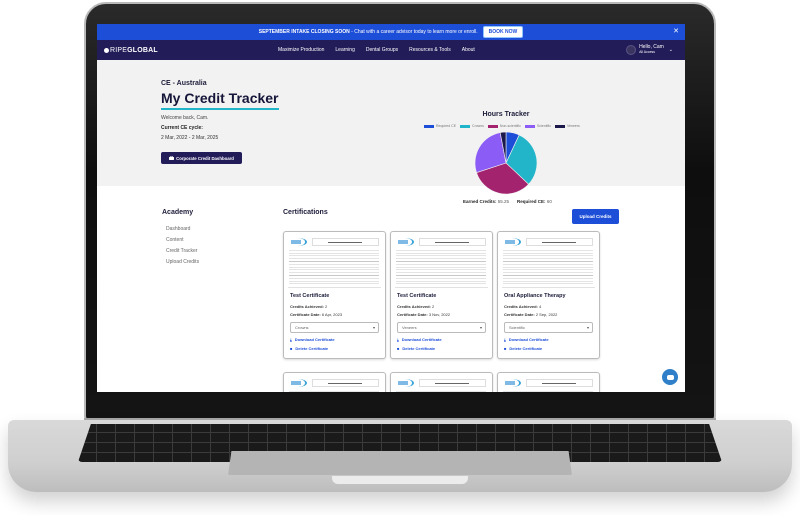 Image resolution: width=800 pixels, height=515 pixels. I want to click on region-label: CE - Australia, so click(184, 83).